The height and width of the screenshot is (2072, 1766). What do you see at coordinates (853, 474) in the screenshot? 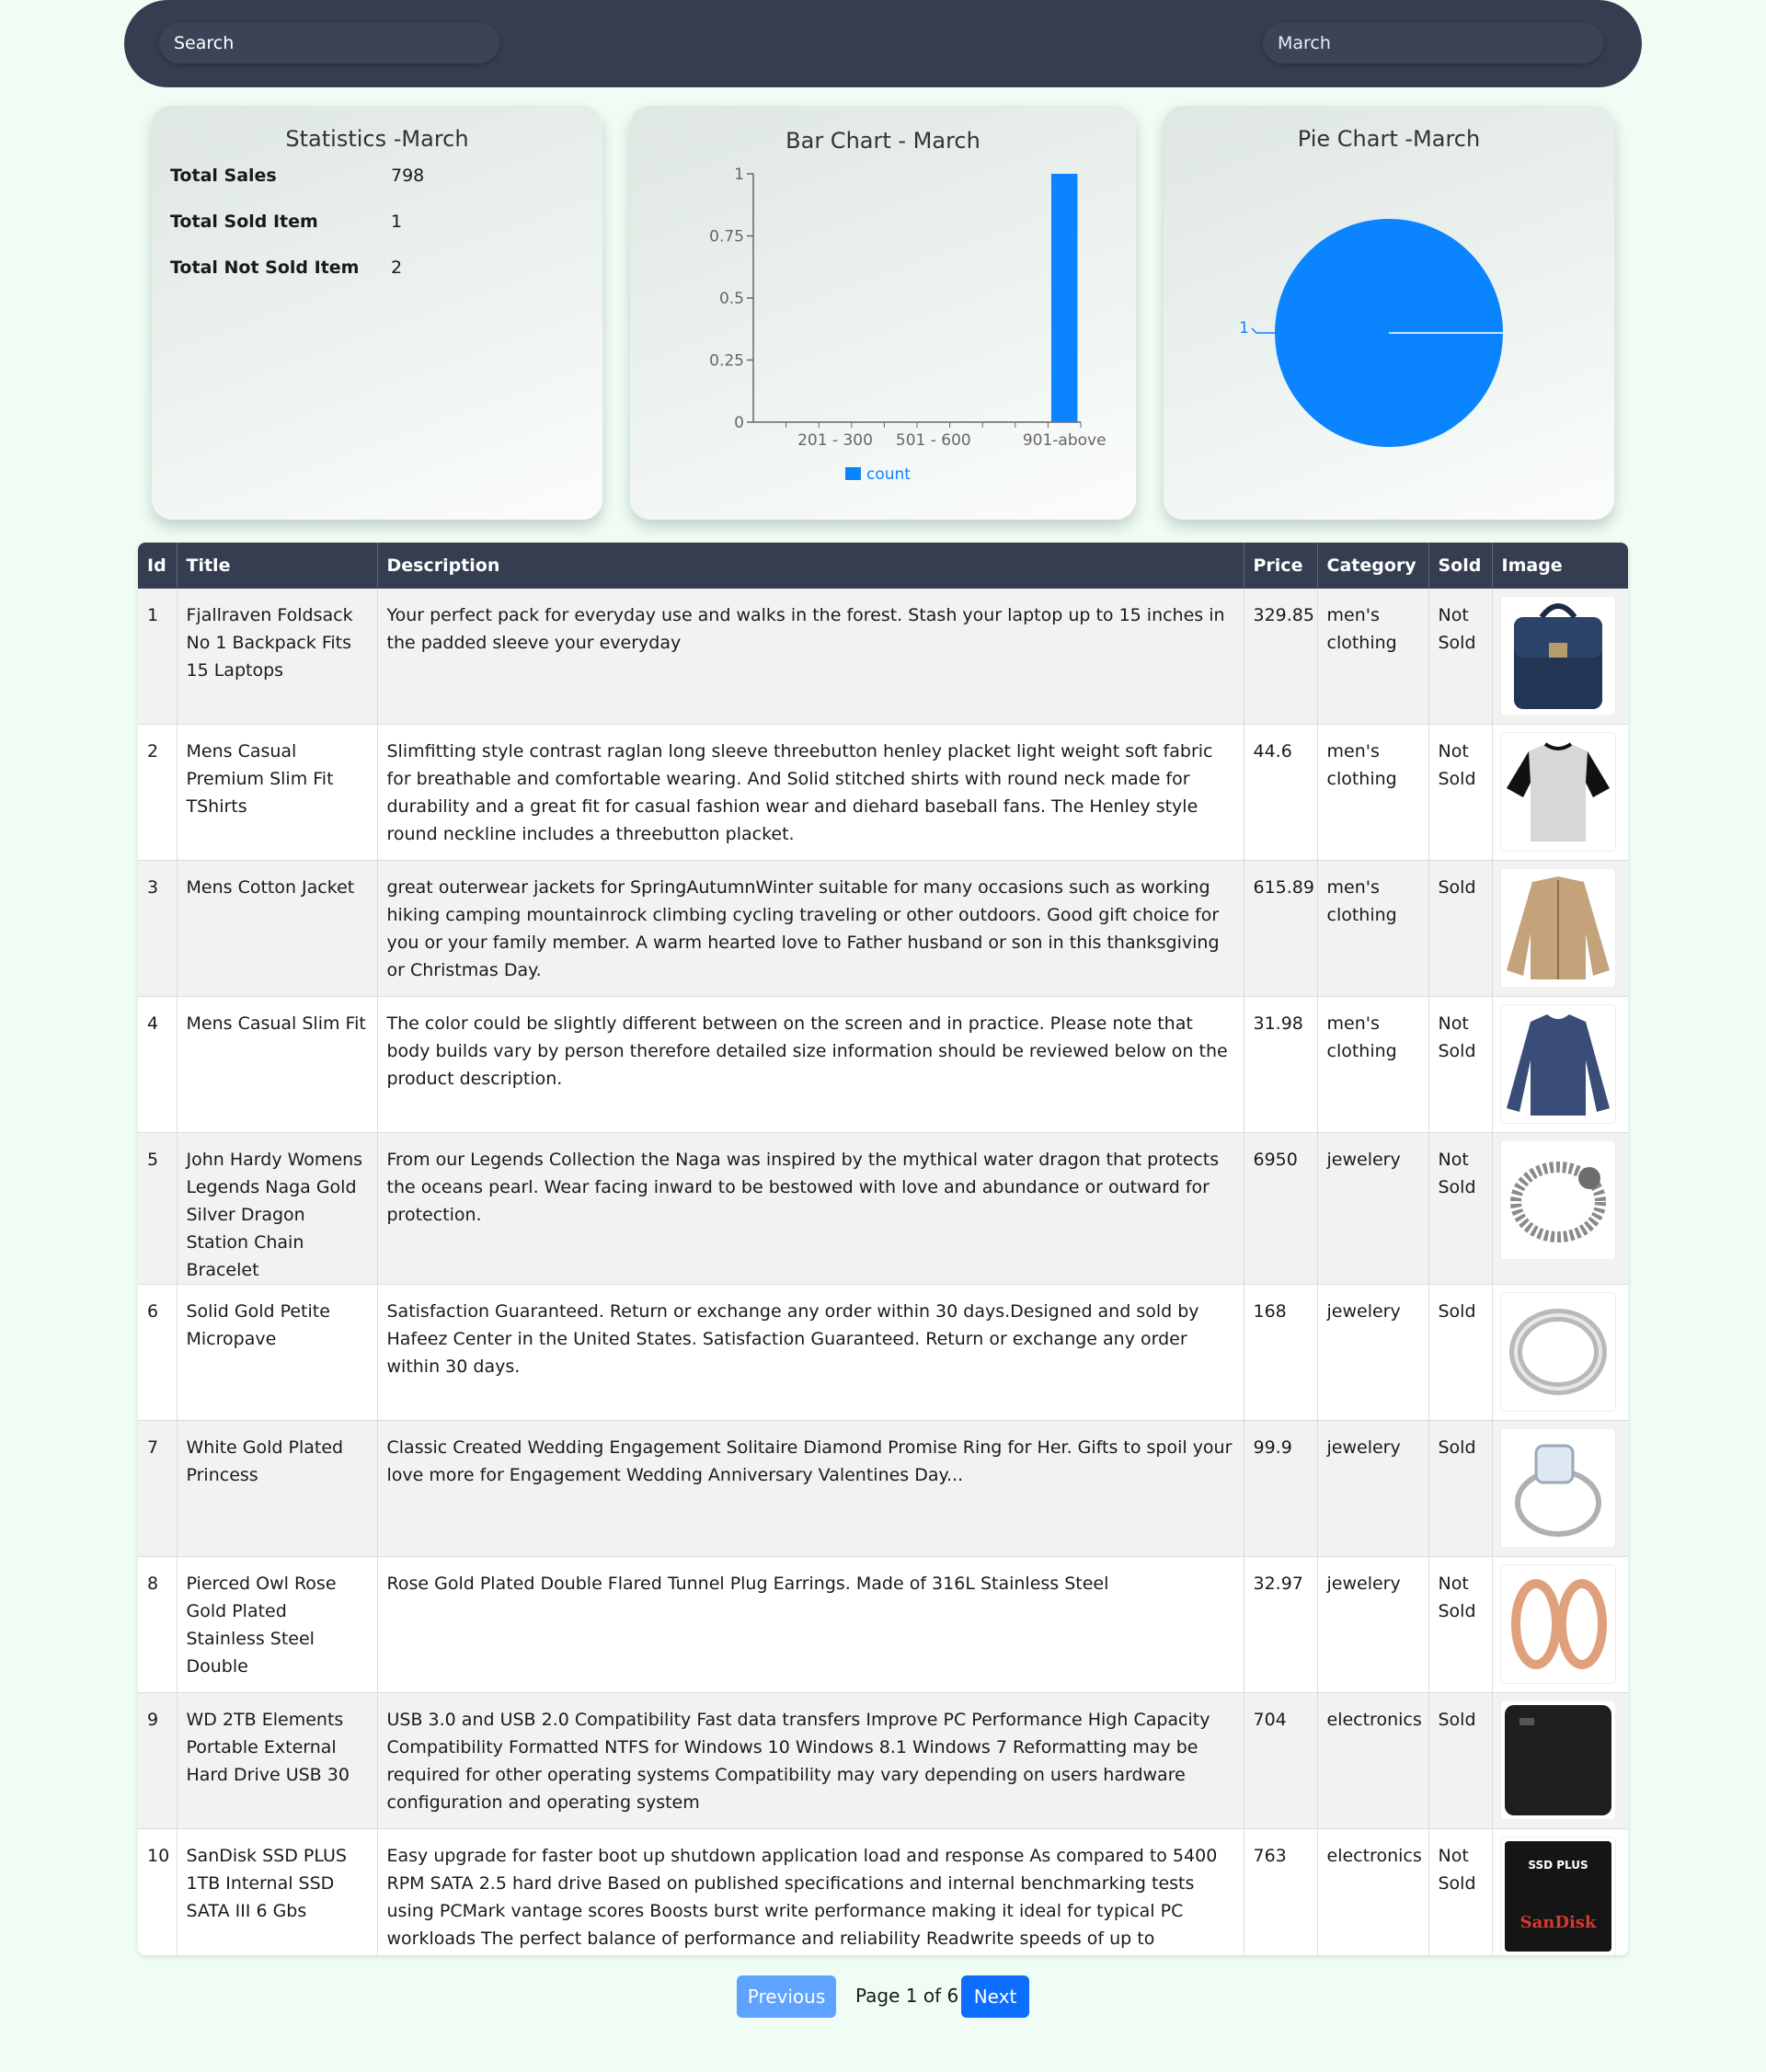
I see `legend-swatch` at bounding box center [853, 474].